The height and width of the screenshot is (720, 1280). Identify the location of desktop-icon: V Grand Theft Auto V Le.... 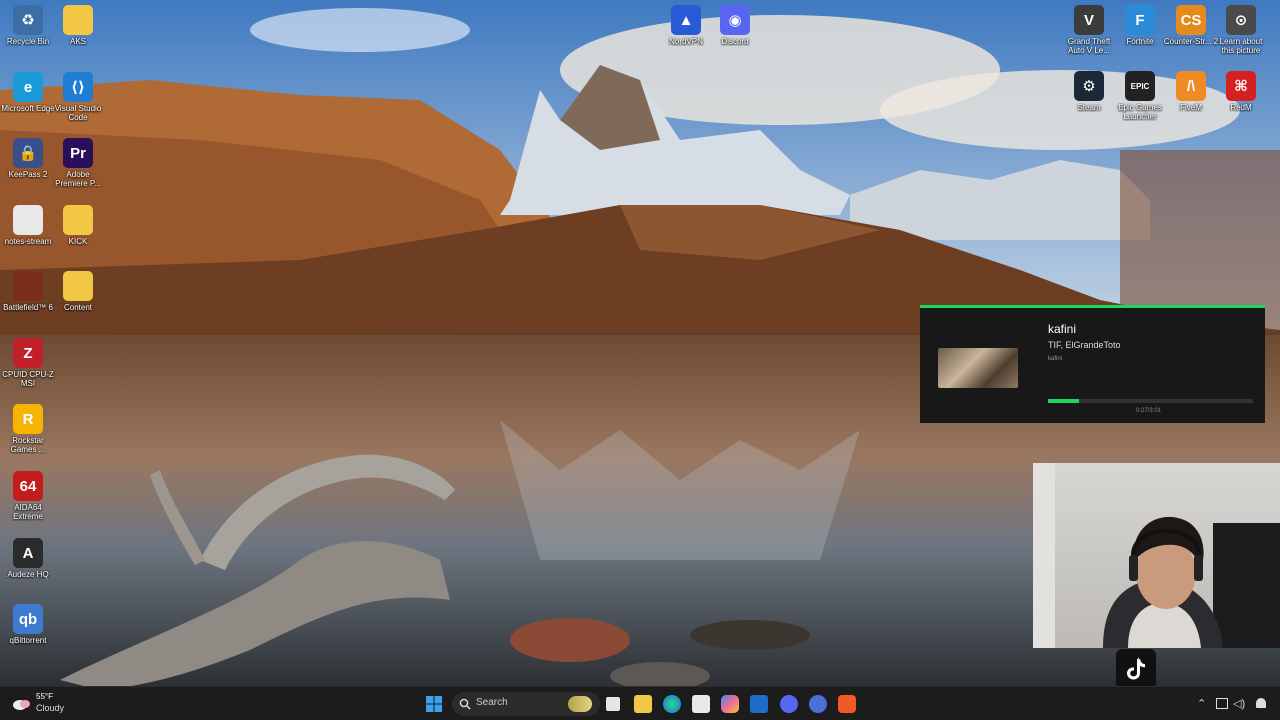
(1089, 30).